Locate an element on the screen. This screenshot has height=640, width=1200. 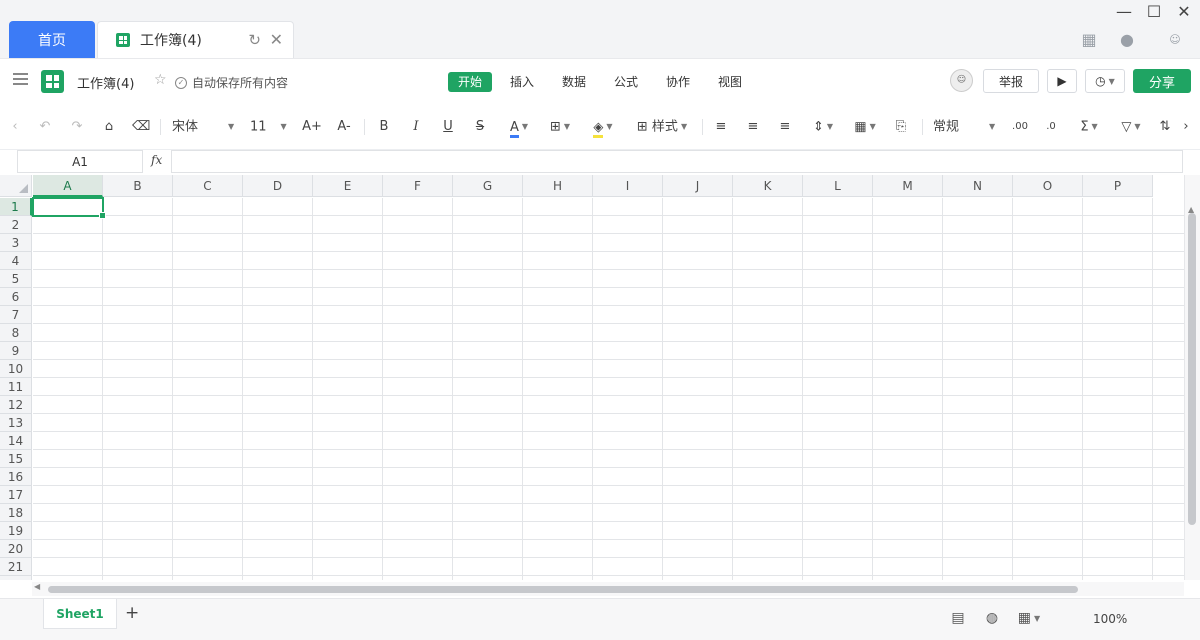
column-header: J is located at coordinates (698, 186).